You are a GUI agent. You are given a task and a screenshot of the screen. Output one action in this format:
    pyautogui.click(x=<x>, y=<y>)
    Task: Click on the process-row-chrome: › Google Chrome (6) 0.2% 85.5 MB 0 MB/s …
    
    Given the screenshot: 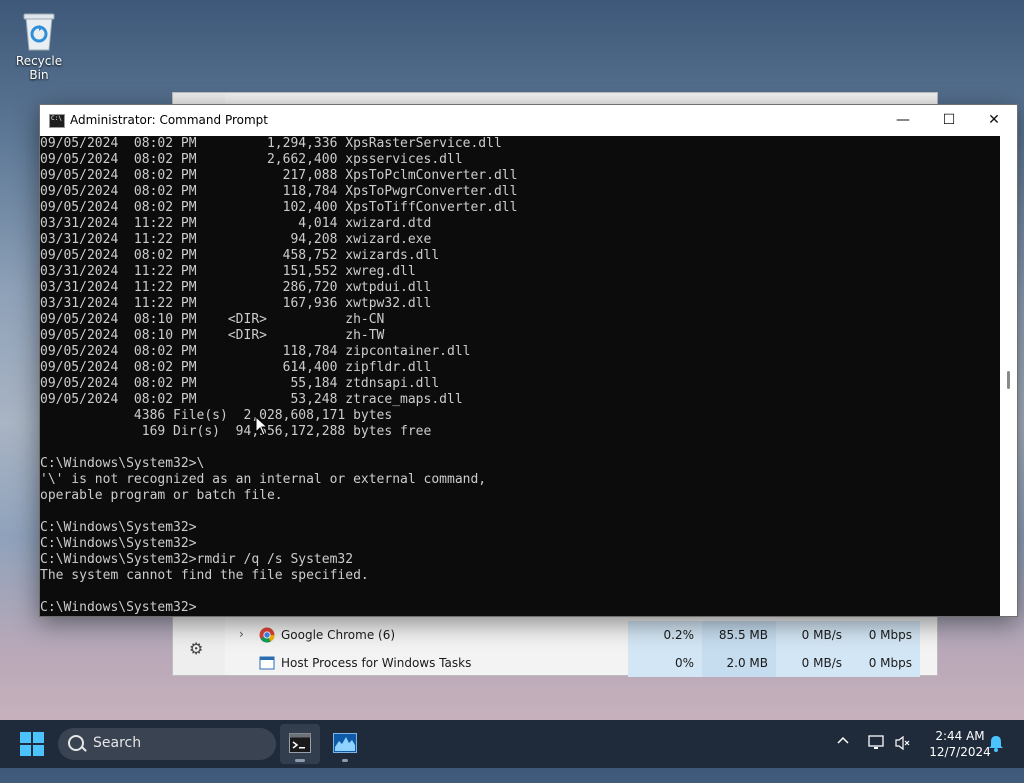 What is the action you would take?
    pyautogui.click(x=581, y=635)
    